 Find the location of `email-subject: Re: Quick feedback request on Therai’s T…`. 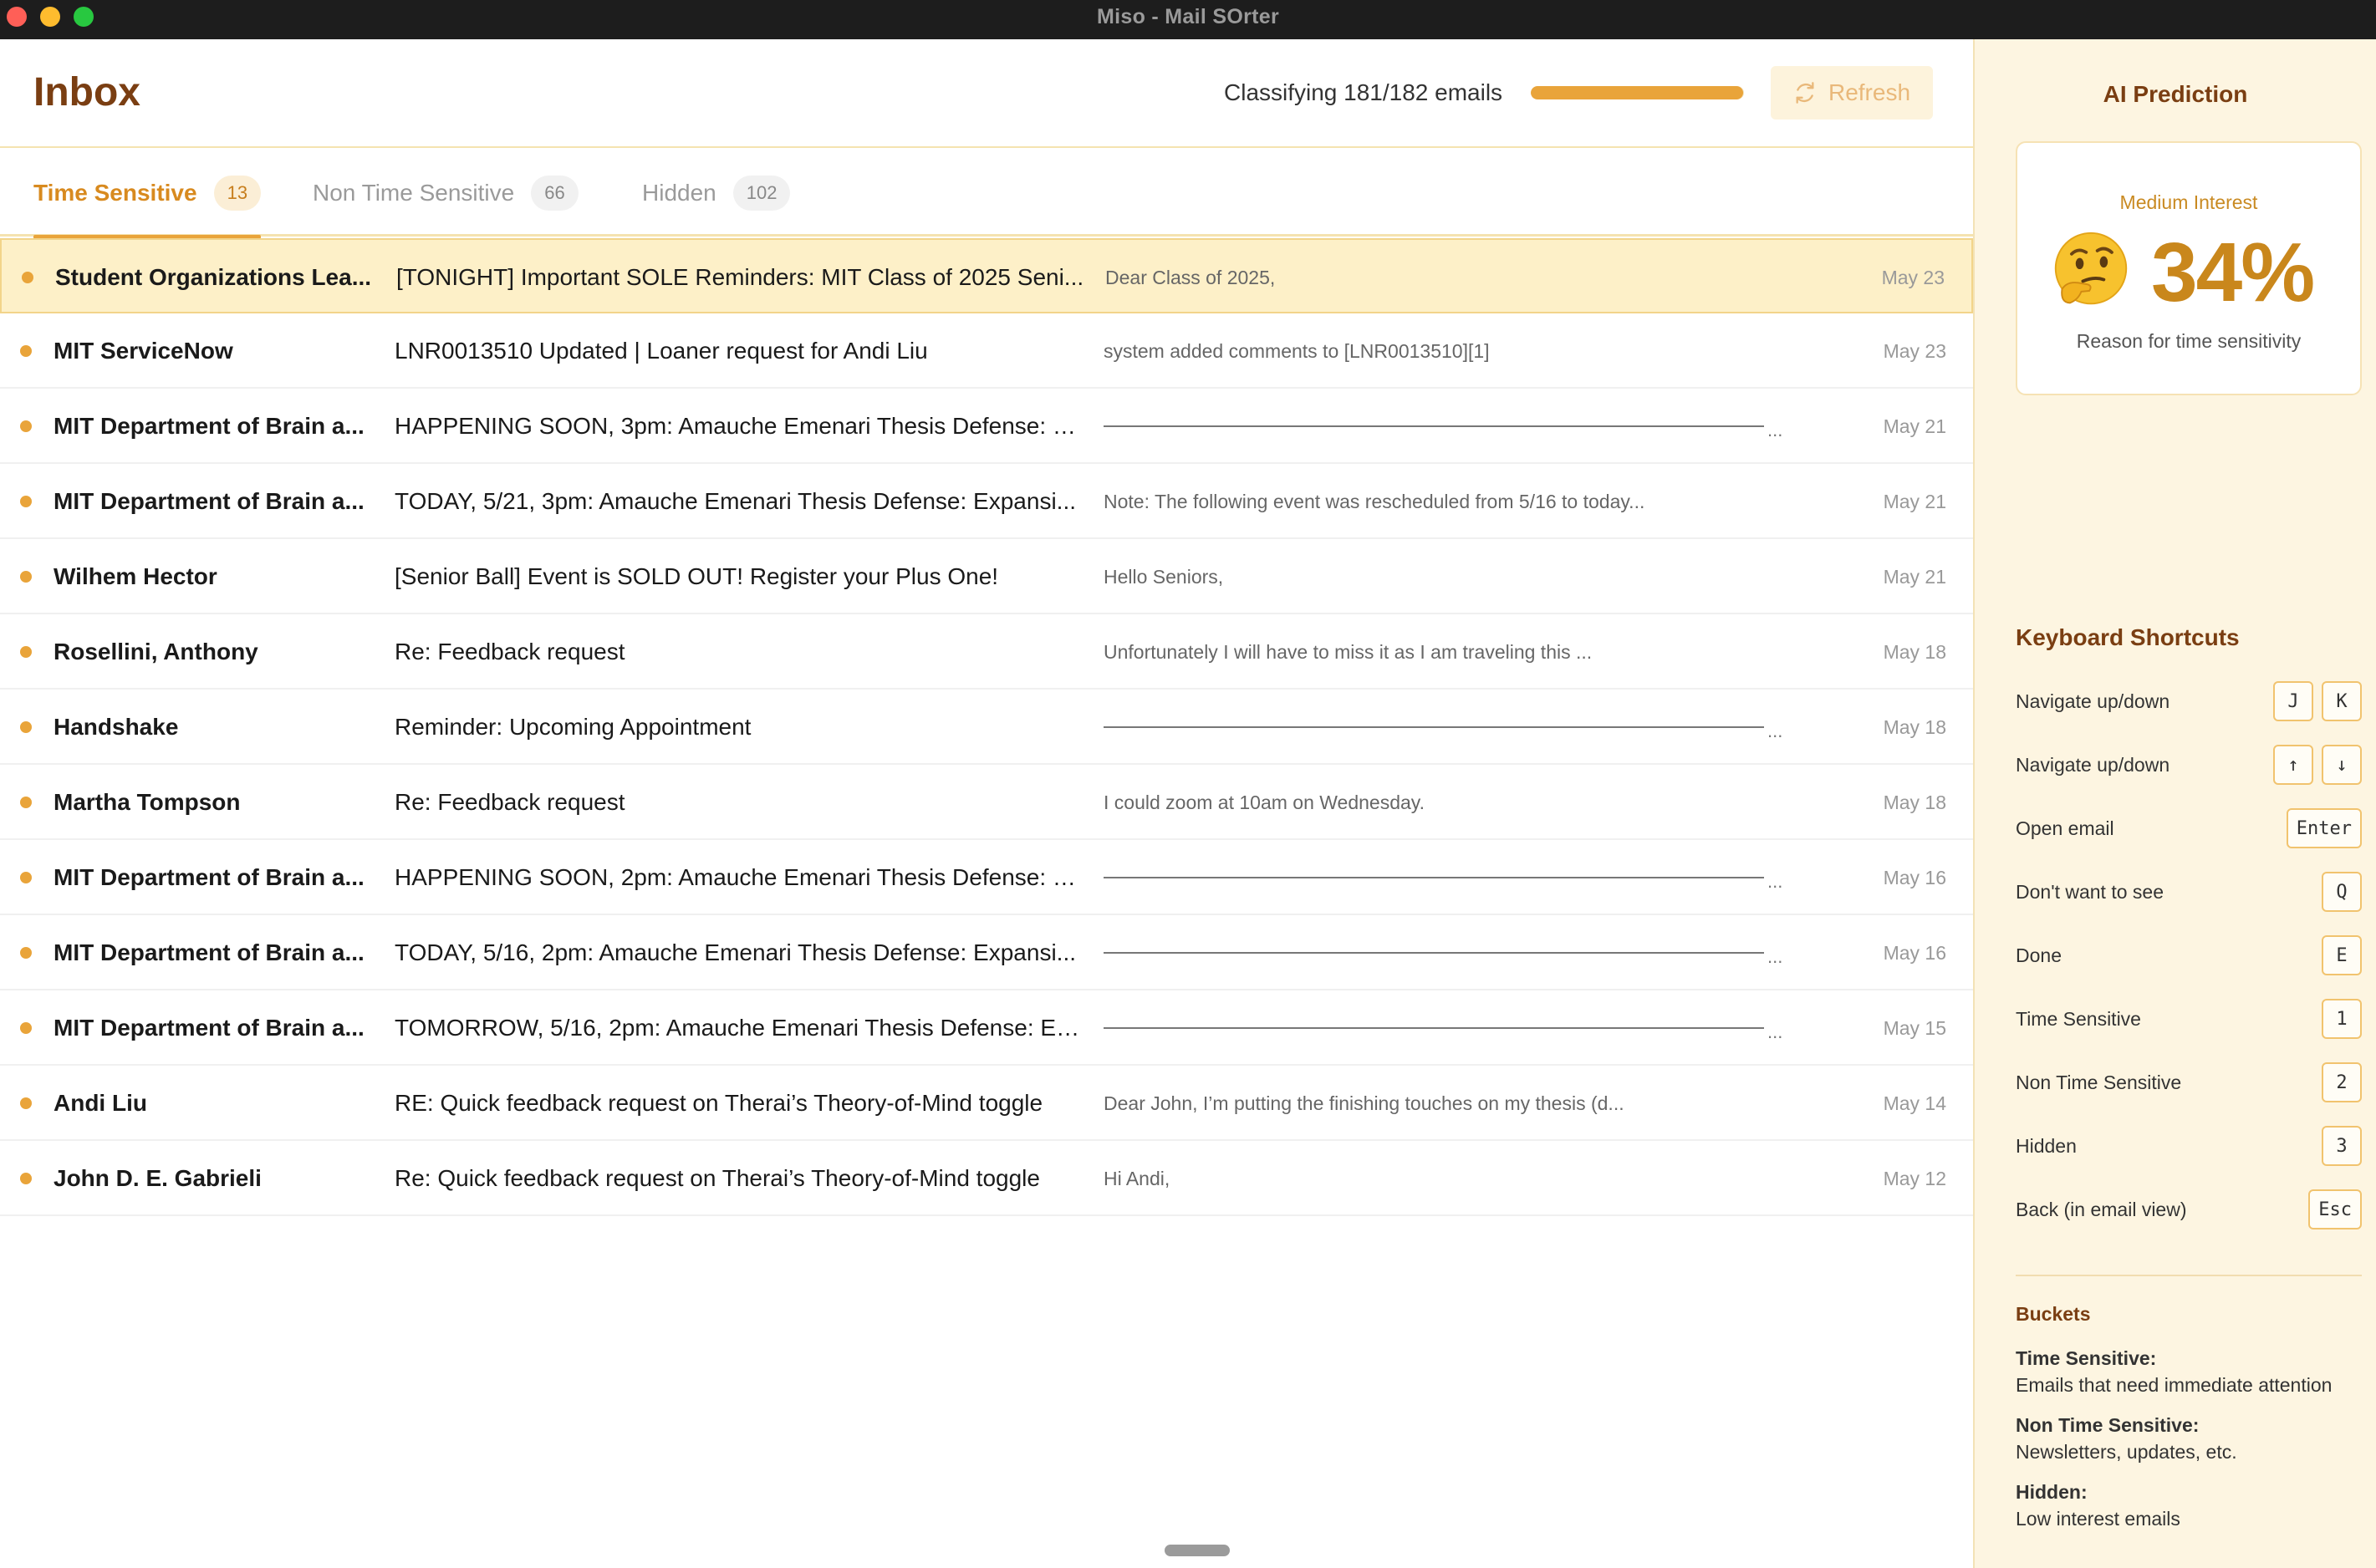

email-subject: Re: Quick feedback request on Therai’s T… is located at coordinates (717, 1178).